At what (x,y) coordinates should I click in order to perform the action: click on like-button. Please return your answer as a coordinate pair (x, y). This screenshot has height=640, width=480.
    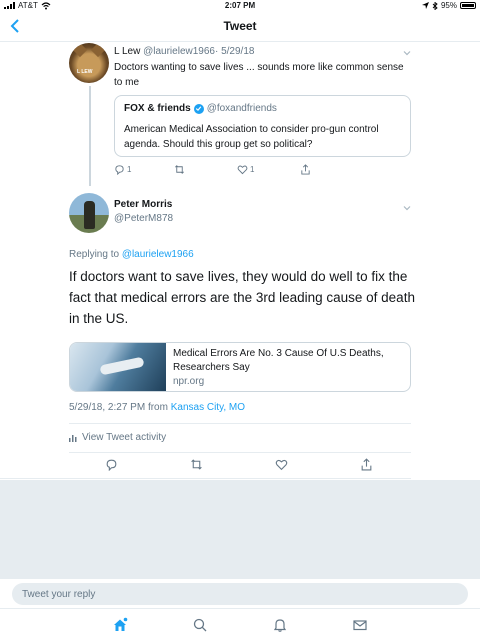
    Looking at the image, I should click on (281, 464).